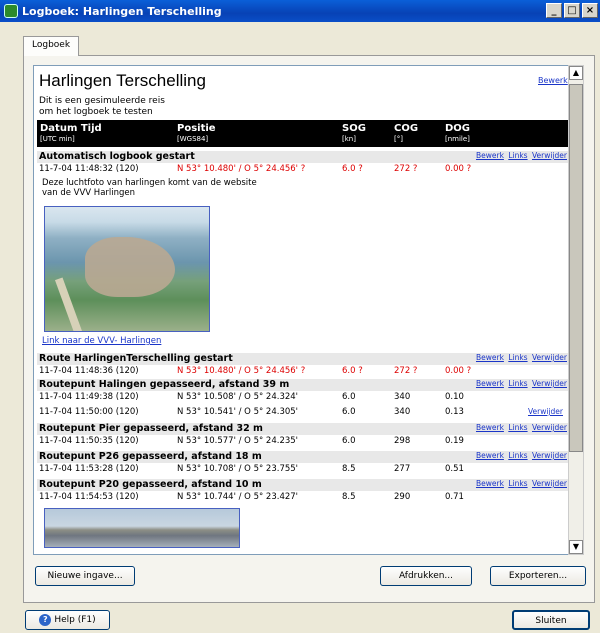 This screenshot has width=600, height=633. What do you see at coordinates (96, 112) in the screenshot?
I see `trip-description-line2: om het logboek te testen` at bounding box center [96, 112].